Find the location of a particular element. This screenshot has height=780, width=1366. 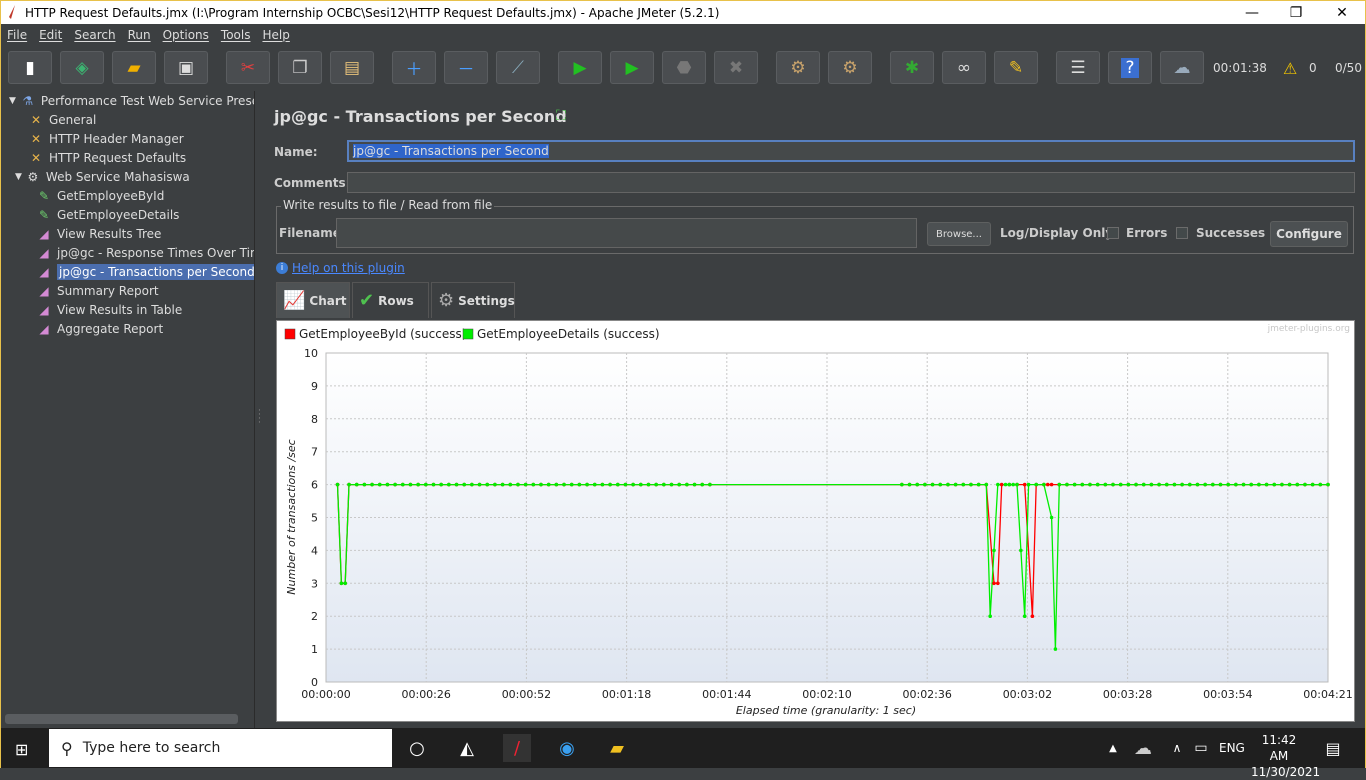

tree-item: ✕ General is located at coordinates (62, 119).